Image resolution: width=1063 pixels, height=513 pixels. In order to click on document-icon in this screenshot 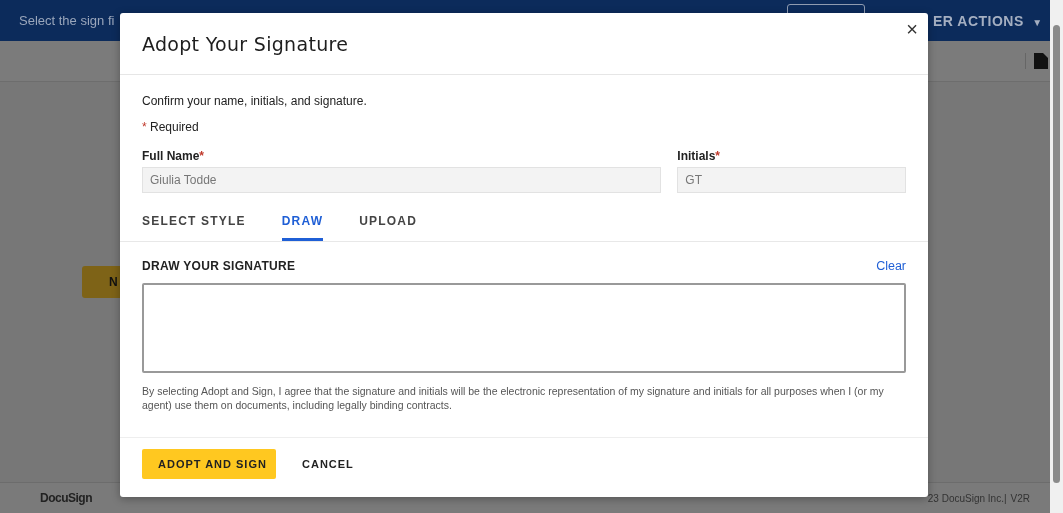, I will do `click(1036, 61)`.